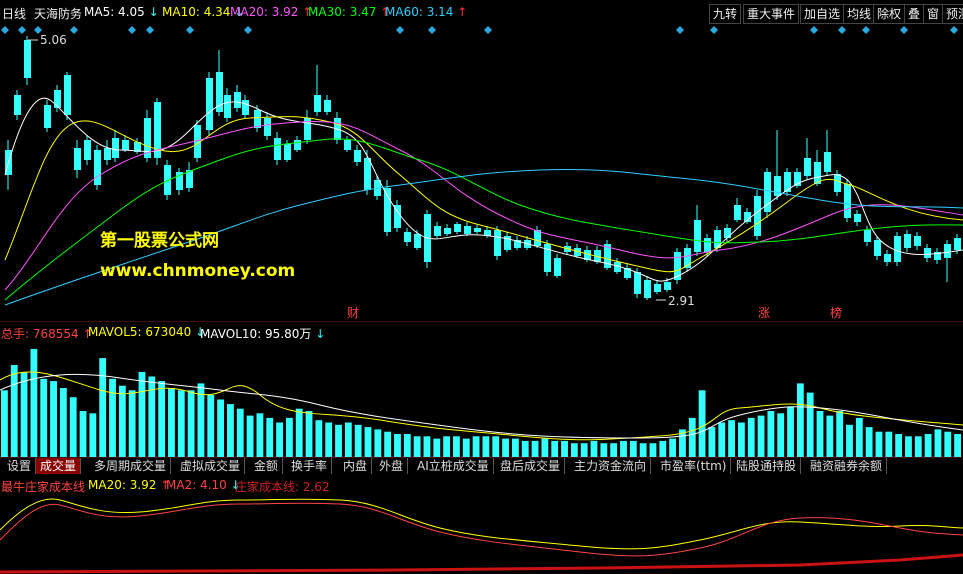 The height and width of the screenshot is (574, 963). I want to click on tab-capital-flow: 主力资金流向, so click(611, 466).